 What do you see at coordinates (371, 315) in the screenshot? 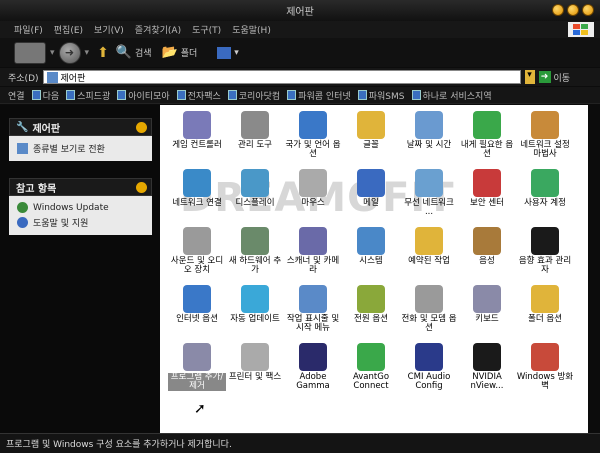
I see `control-panel-item: 전원 옵션` at bounding box center [371, 315].